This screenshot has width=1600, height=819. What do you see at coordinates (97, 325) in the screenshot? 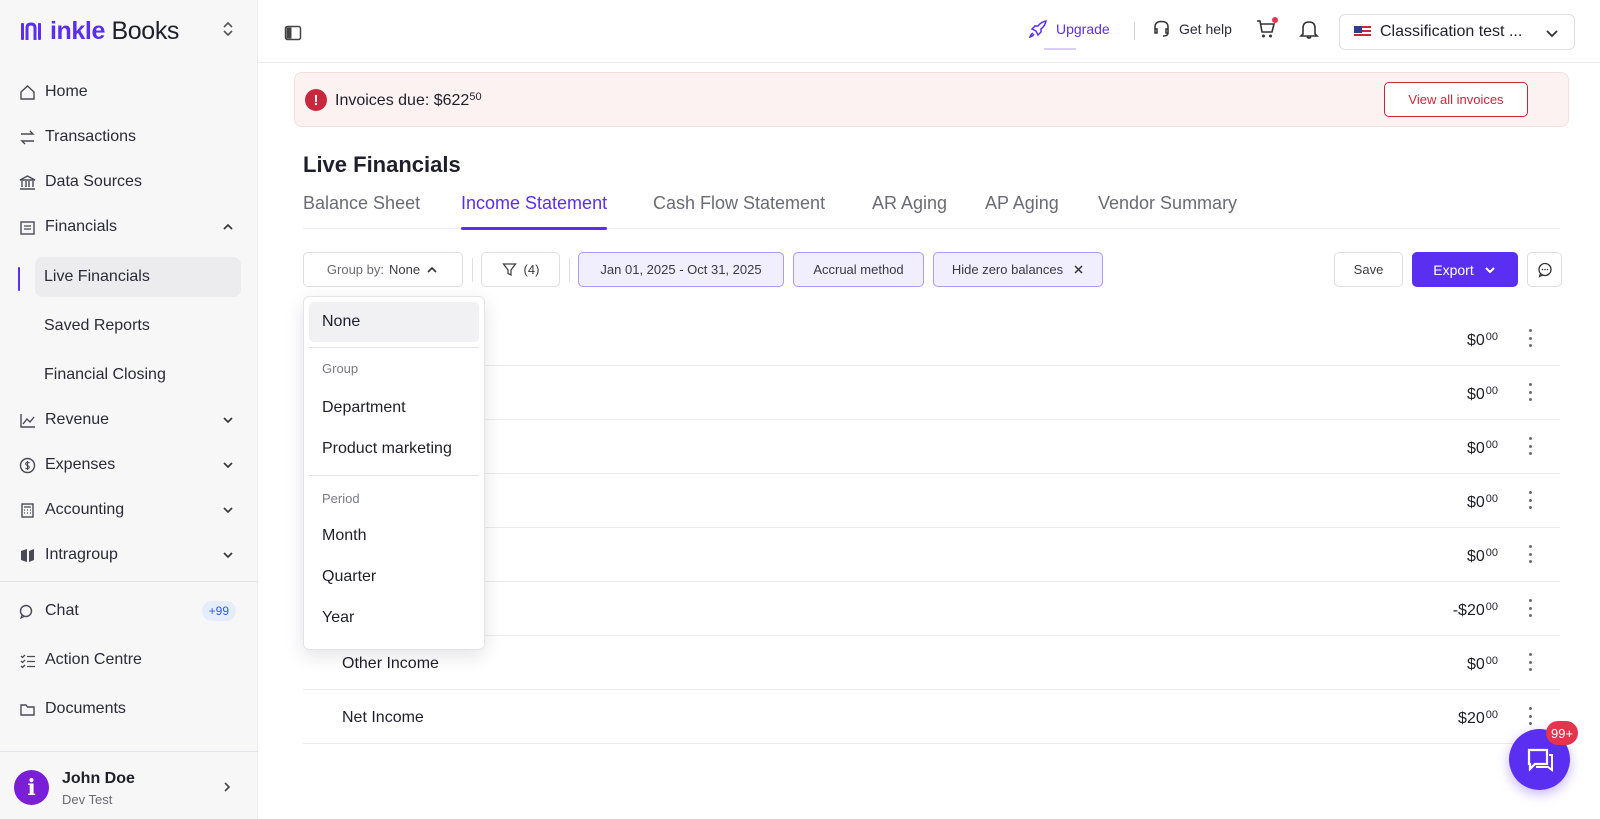
I see `sidebar-subitem-label: Saved Reports` at bounding box center [97, 325].